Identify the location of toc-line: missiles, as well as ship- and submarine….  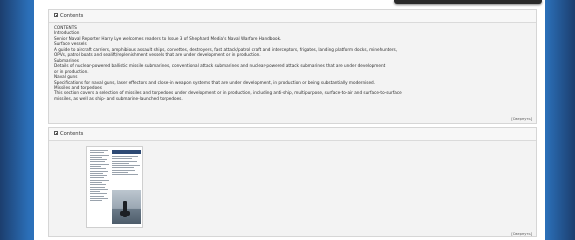
(118, 98).